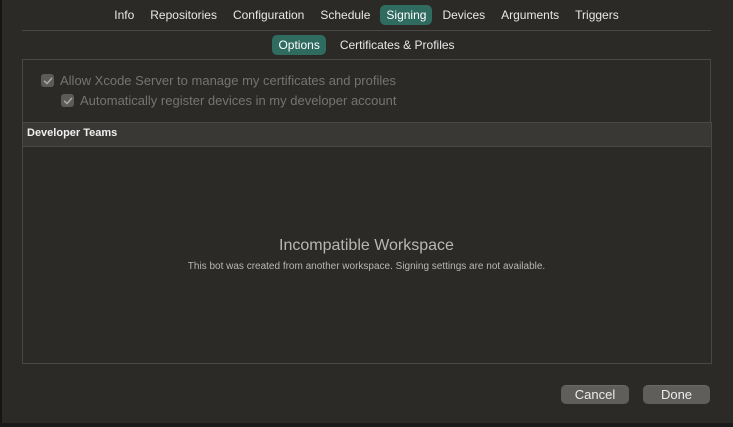 The image size is (733, 427). I want to click on incompatible-workspace-title: Incompatible Workspace, so click(366, 245).